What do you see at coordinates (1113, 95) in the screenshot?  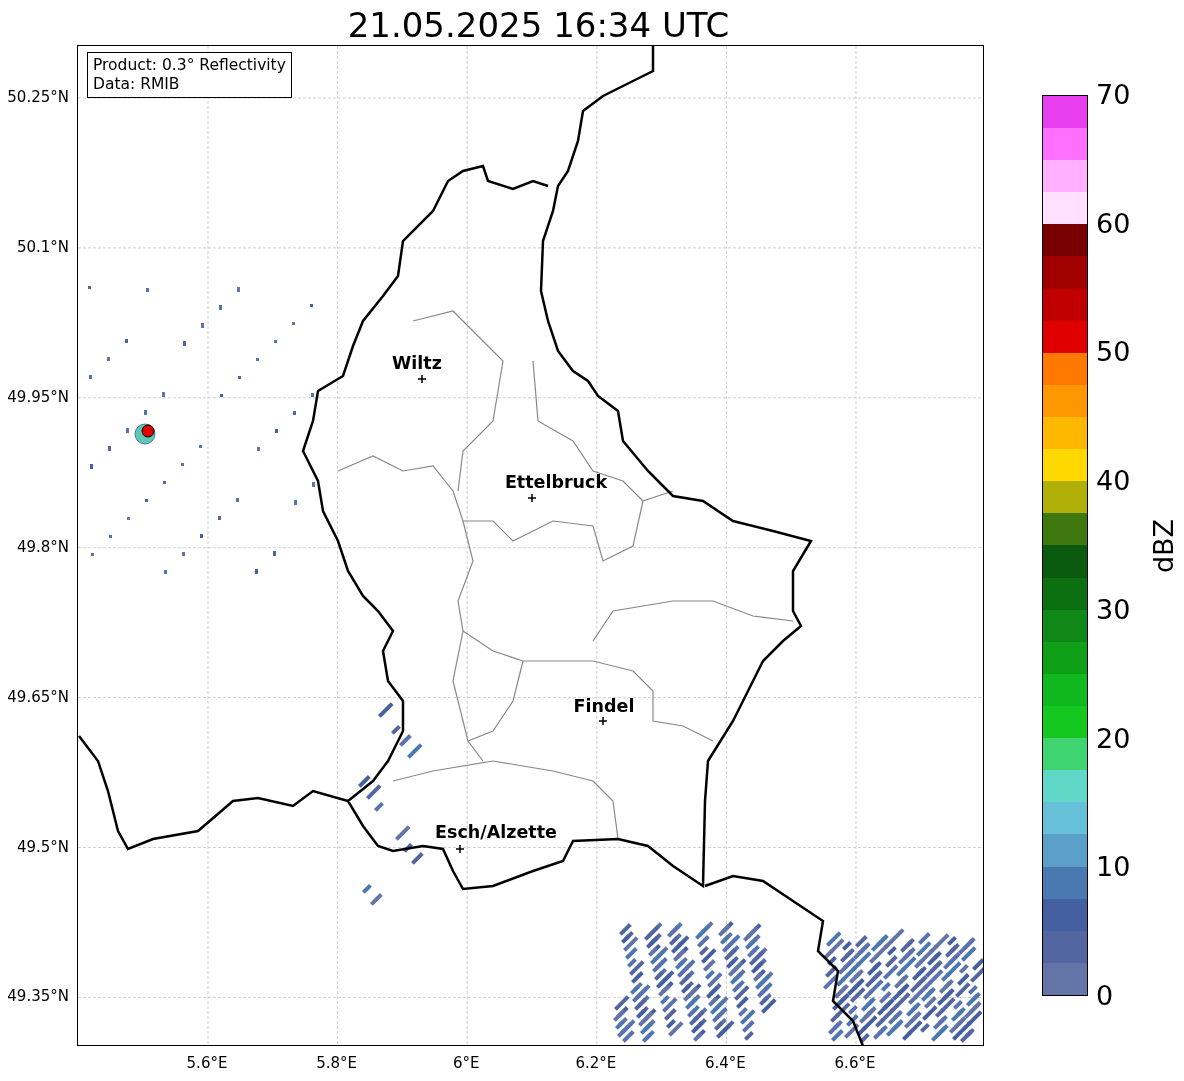 I see `colorbar-tick-label: 70` at bounding box center [1113, 95].